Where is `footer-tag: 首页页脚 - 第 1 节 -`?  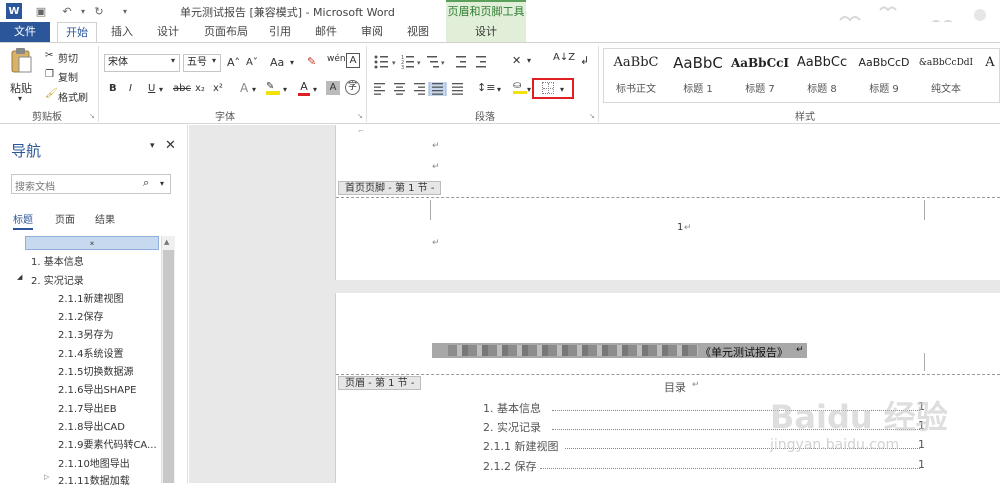
footer-tag: 首页页脚 - 第 1 节 - is located at coordinates (390, 188).